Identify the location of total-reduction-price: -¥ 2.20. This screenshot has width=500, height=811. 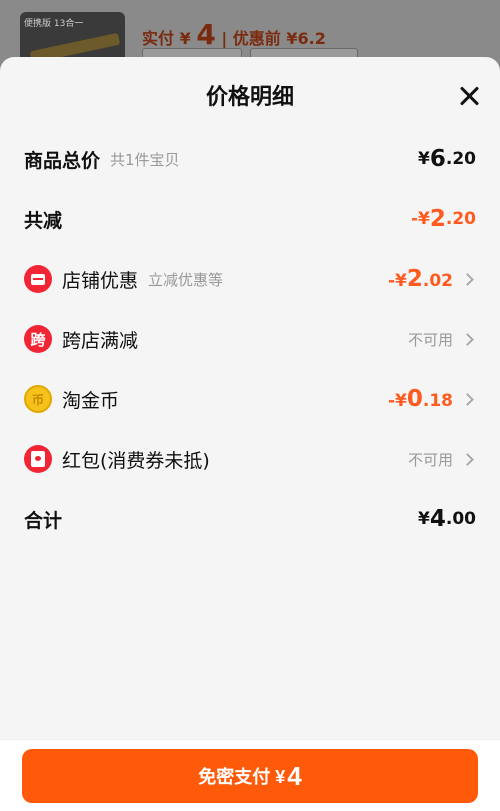
(443, 219).